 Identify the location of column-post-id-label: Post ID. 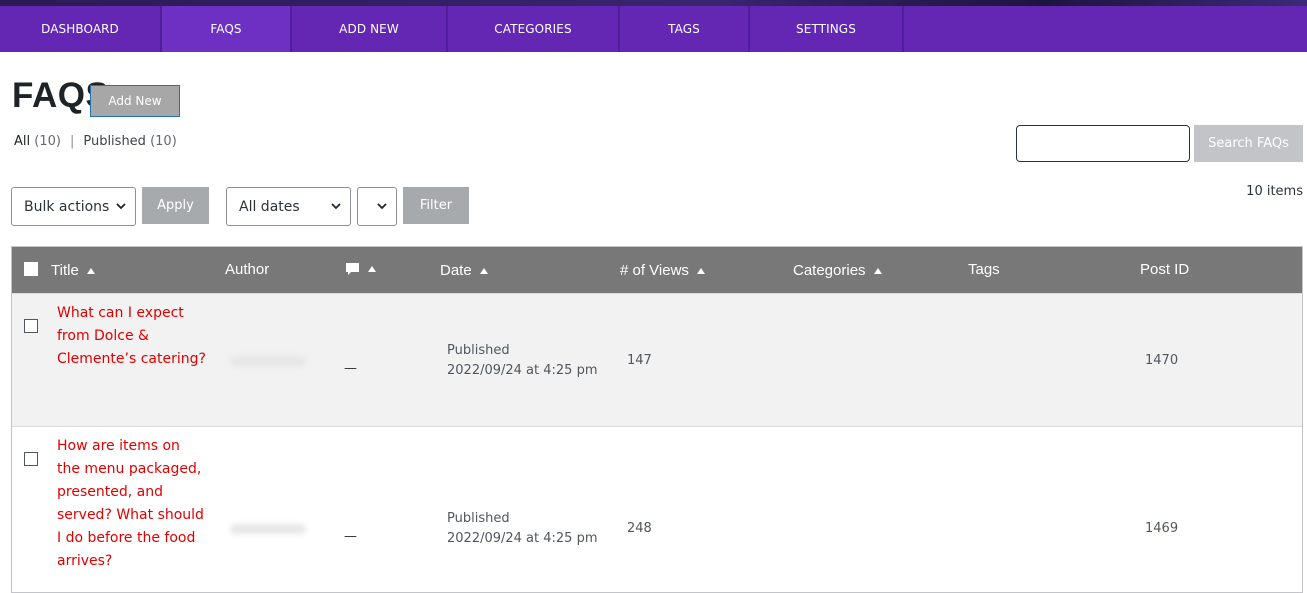
(1165, 269).